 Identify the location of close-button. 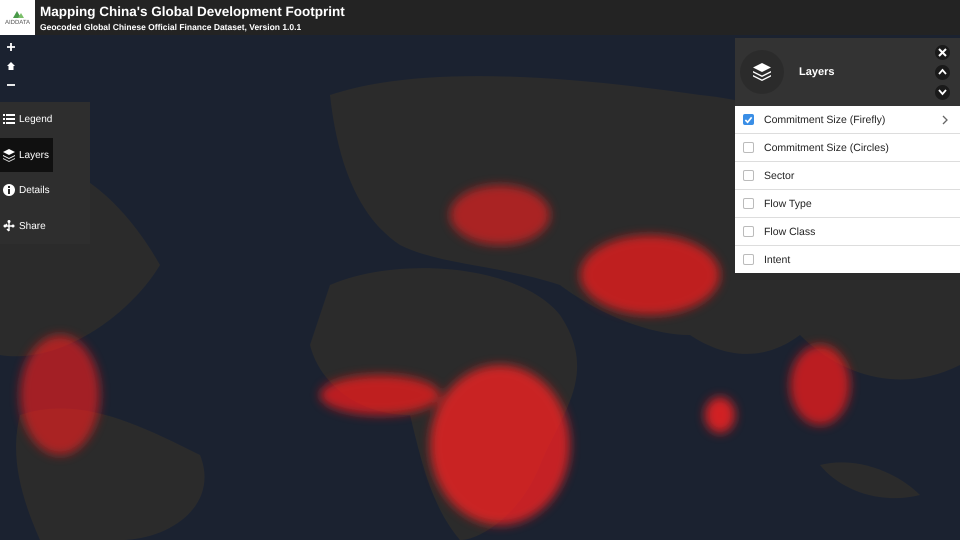
(942, 52).